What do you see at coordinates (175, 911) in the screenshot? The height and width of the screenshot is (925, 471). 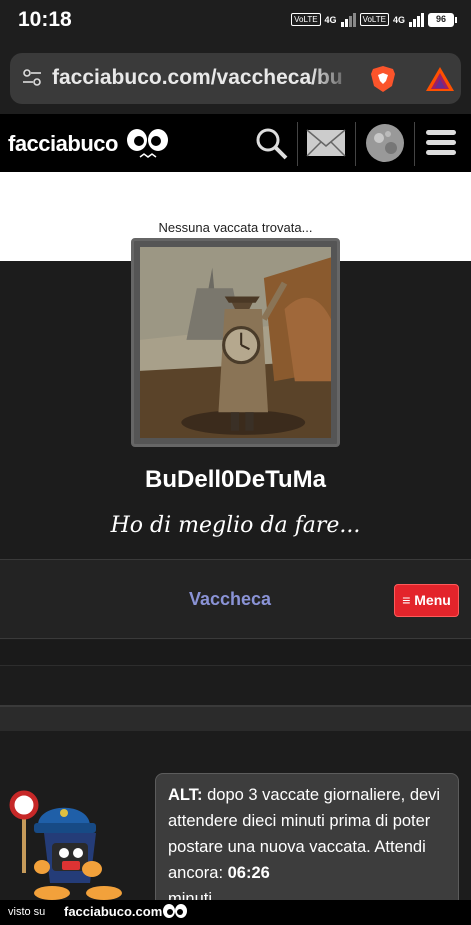 I see `watermark-eyes-icon` at bounding box center [175, 911].